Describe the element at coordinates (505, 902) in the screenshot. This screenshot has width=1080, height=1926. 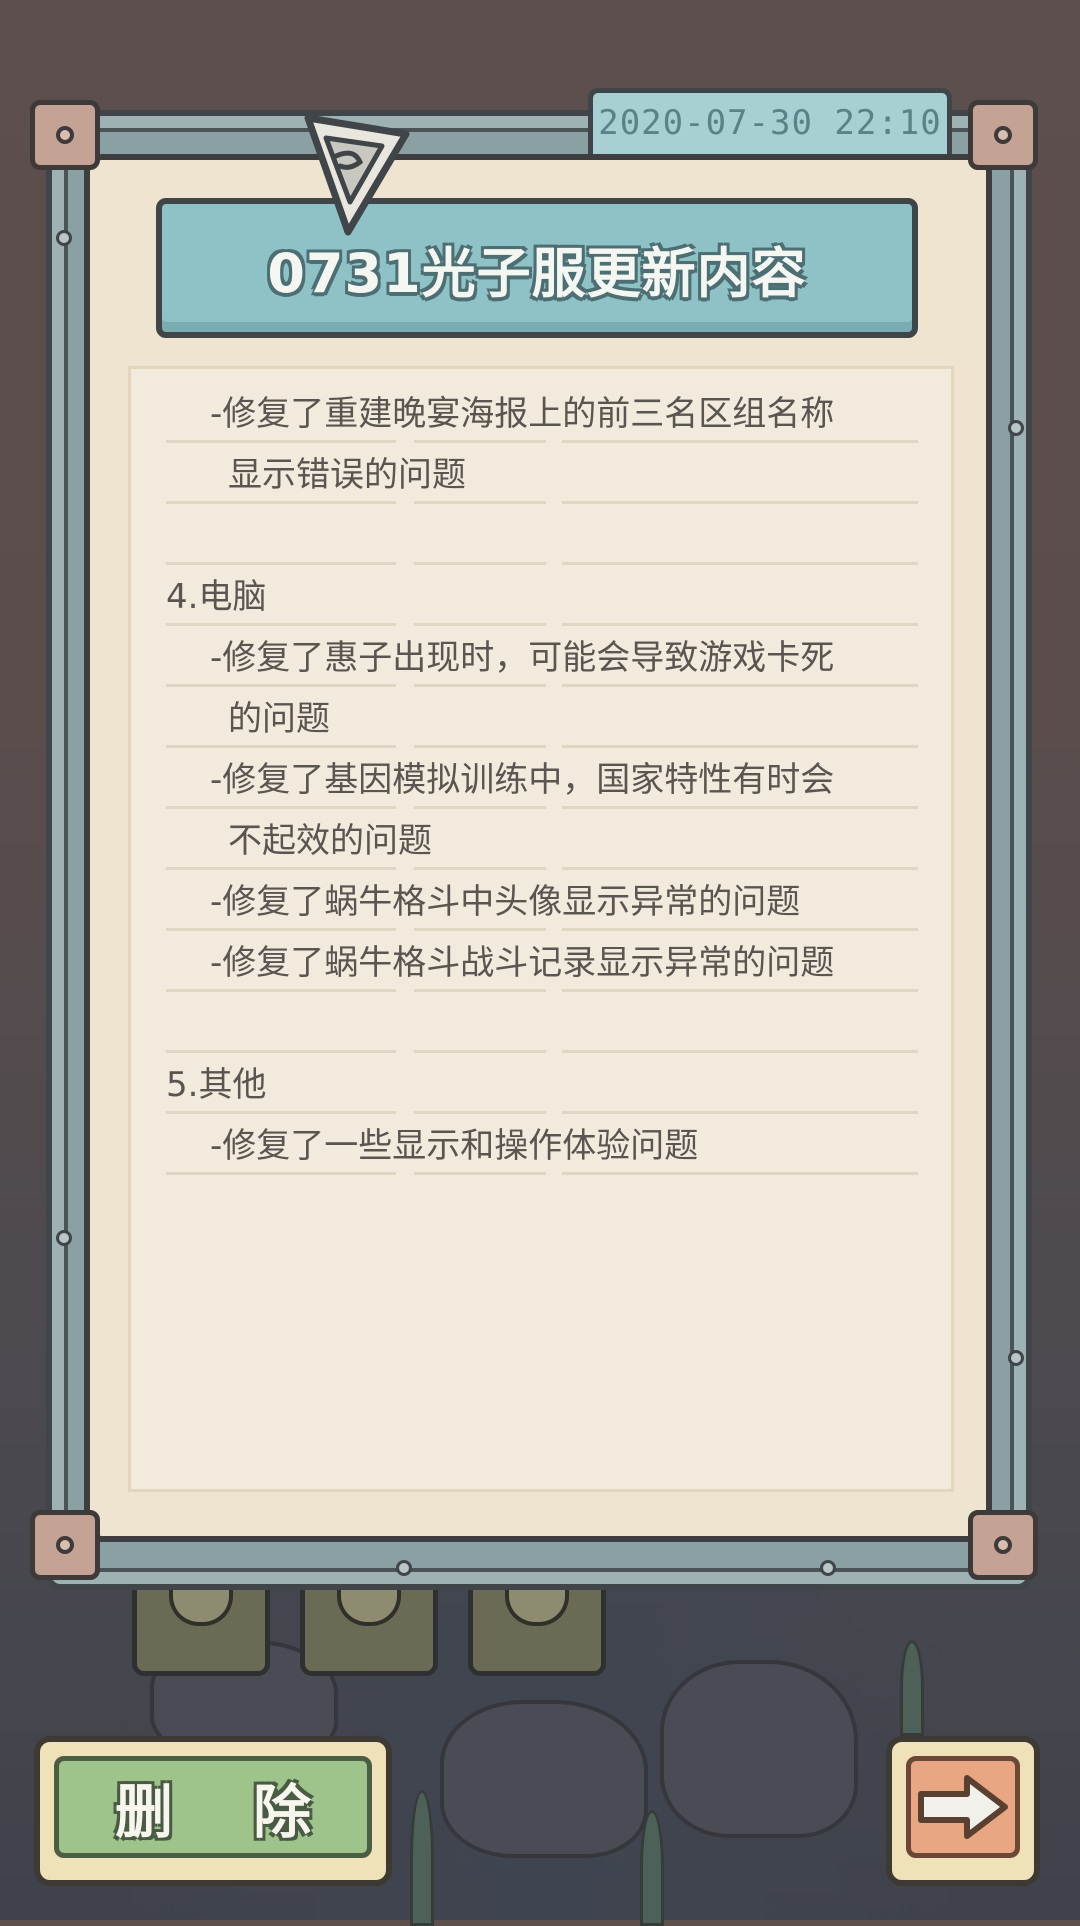
I see `notice-line: -修复了蜗牛格斗中头像显示异常的问题` at that location.